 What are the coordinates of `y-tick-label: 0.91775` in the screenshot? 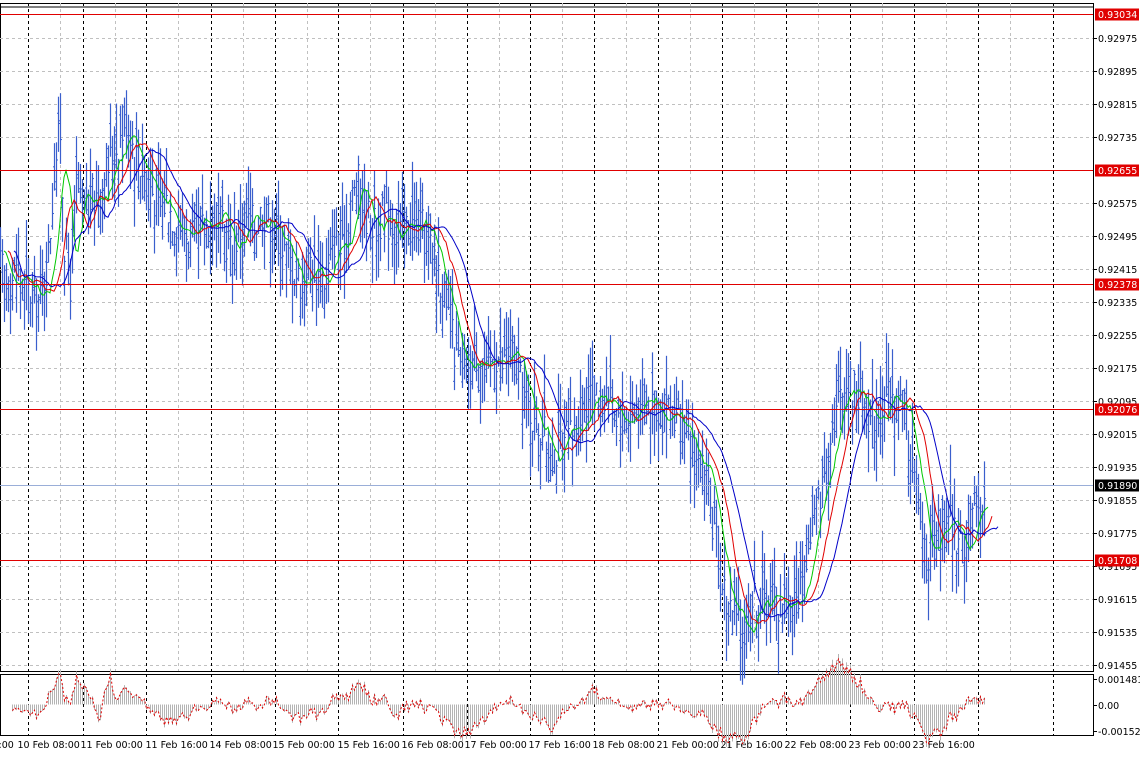 It's located at (1117, 534).